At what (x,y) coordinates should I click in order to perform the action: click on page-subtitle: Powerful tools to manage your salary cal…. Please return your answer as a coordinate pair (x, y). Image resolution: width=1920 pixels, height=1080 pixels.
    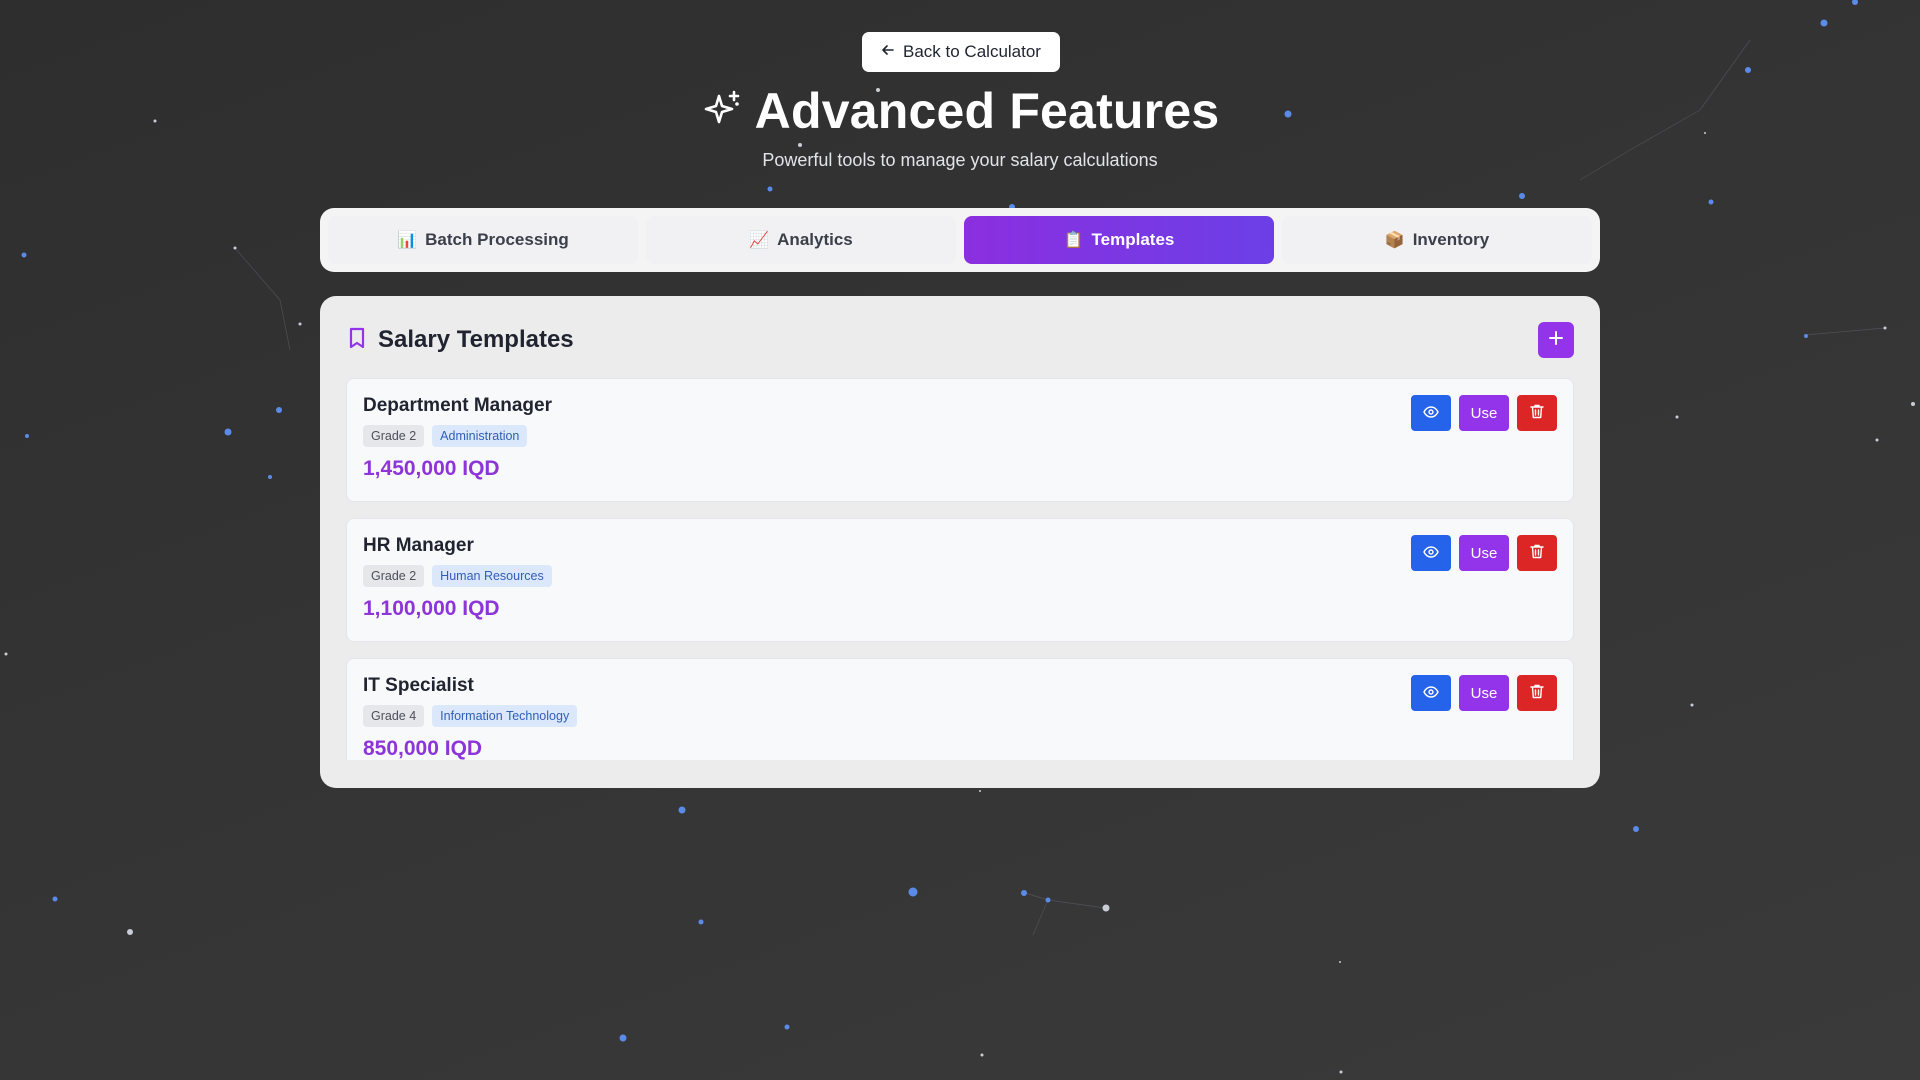
    Looking at the image, I should click on (960, 160).